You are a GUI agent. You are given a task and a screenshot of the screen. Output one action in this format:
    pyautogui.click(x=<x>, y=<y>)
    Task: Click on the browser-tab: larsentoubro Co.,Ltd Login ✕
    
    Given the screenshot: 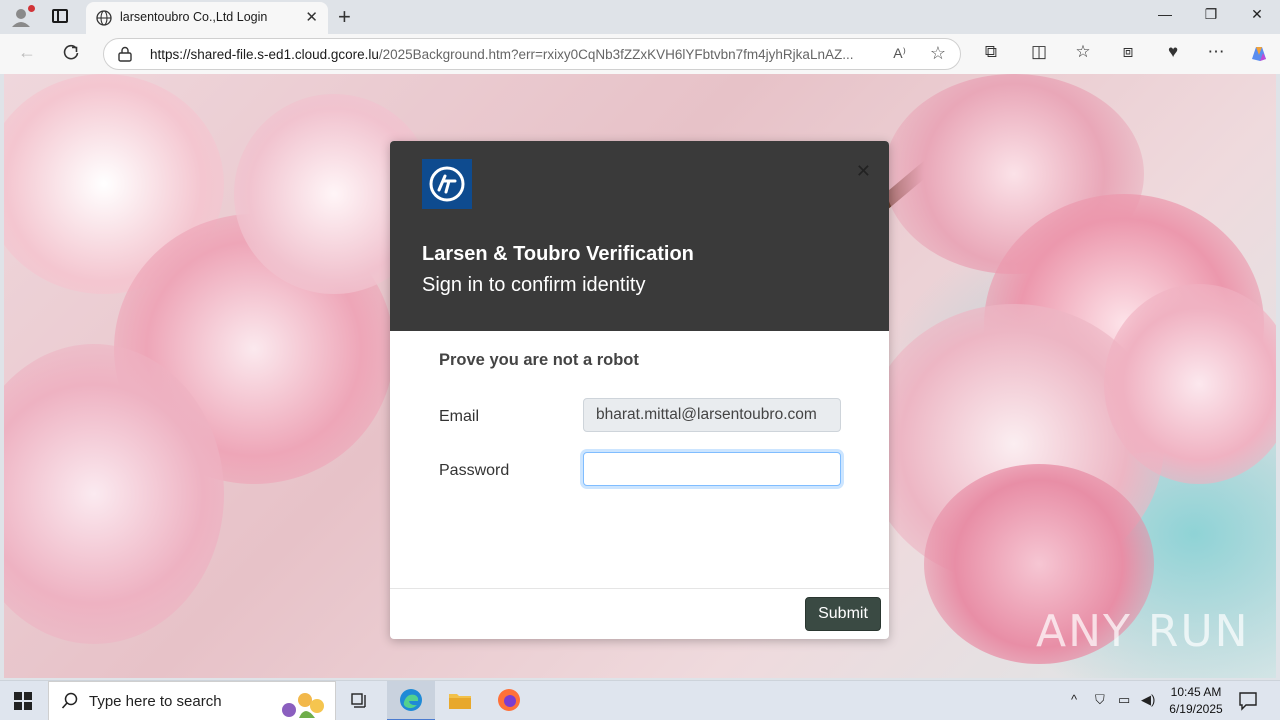 What is the action you would take?
    pyautogui.click(x=207, y=18)
    